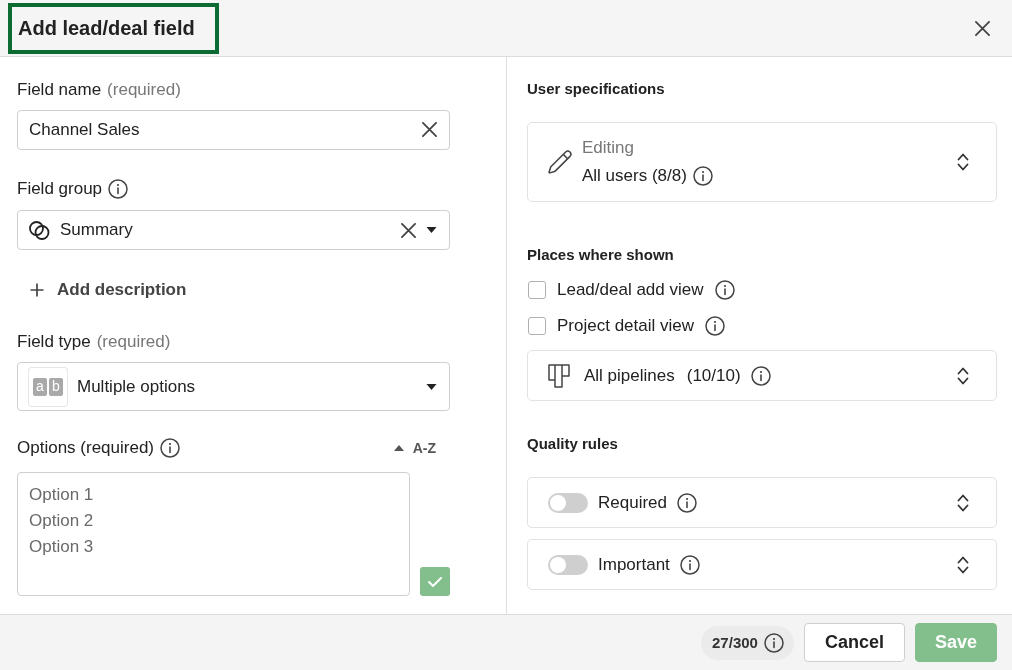 This screenshot has width=1012, height=670. Describe the element at coordinates (596, 89) in the screenshot. I see `section-heading: User specifications` at that location.